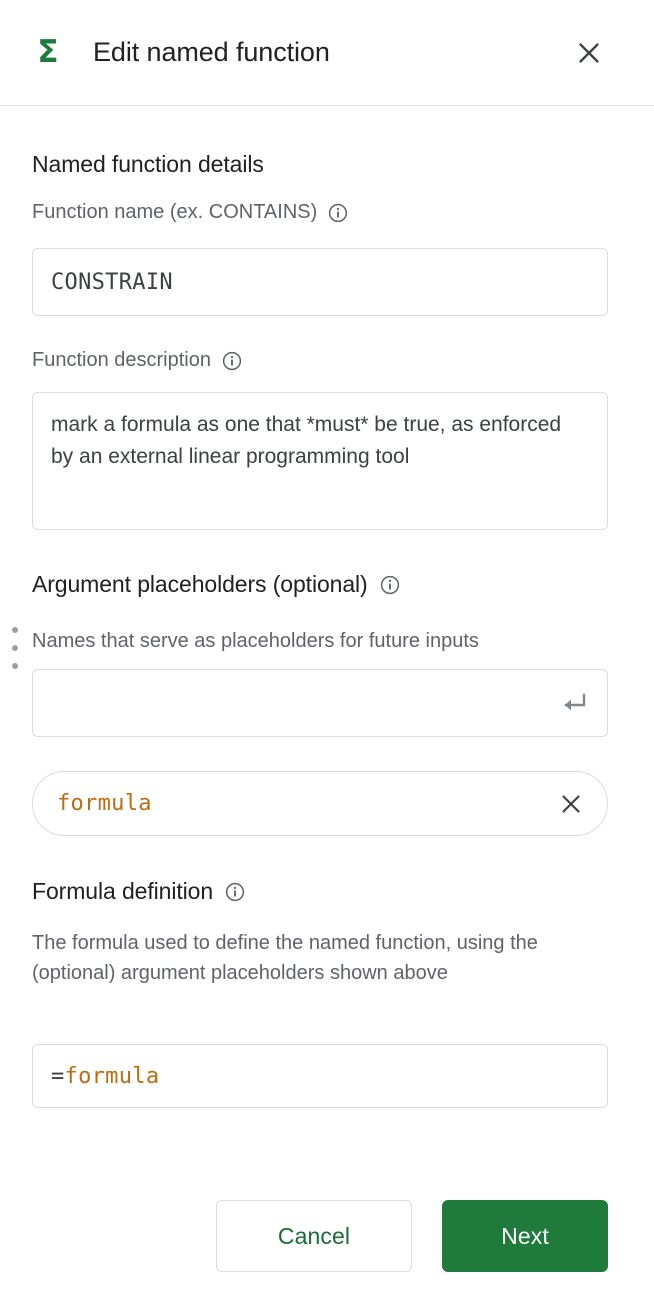 This screenshot has height=1298, width=654. Describe the element at coordinates (104, 803) in the screenshot. I see `argument-placeholder-chip-label: formula` at that location.